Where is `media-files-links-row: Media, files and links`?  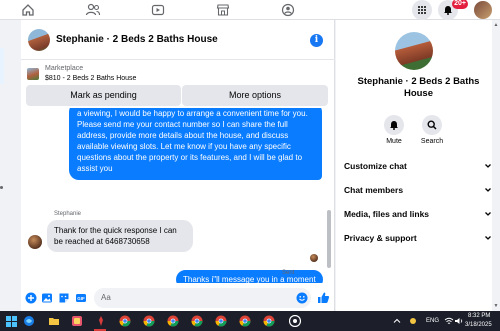
media-files-links-row: Media, files and links is located at coordinates (418, 214).